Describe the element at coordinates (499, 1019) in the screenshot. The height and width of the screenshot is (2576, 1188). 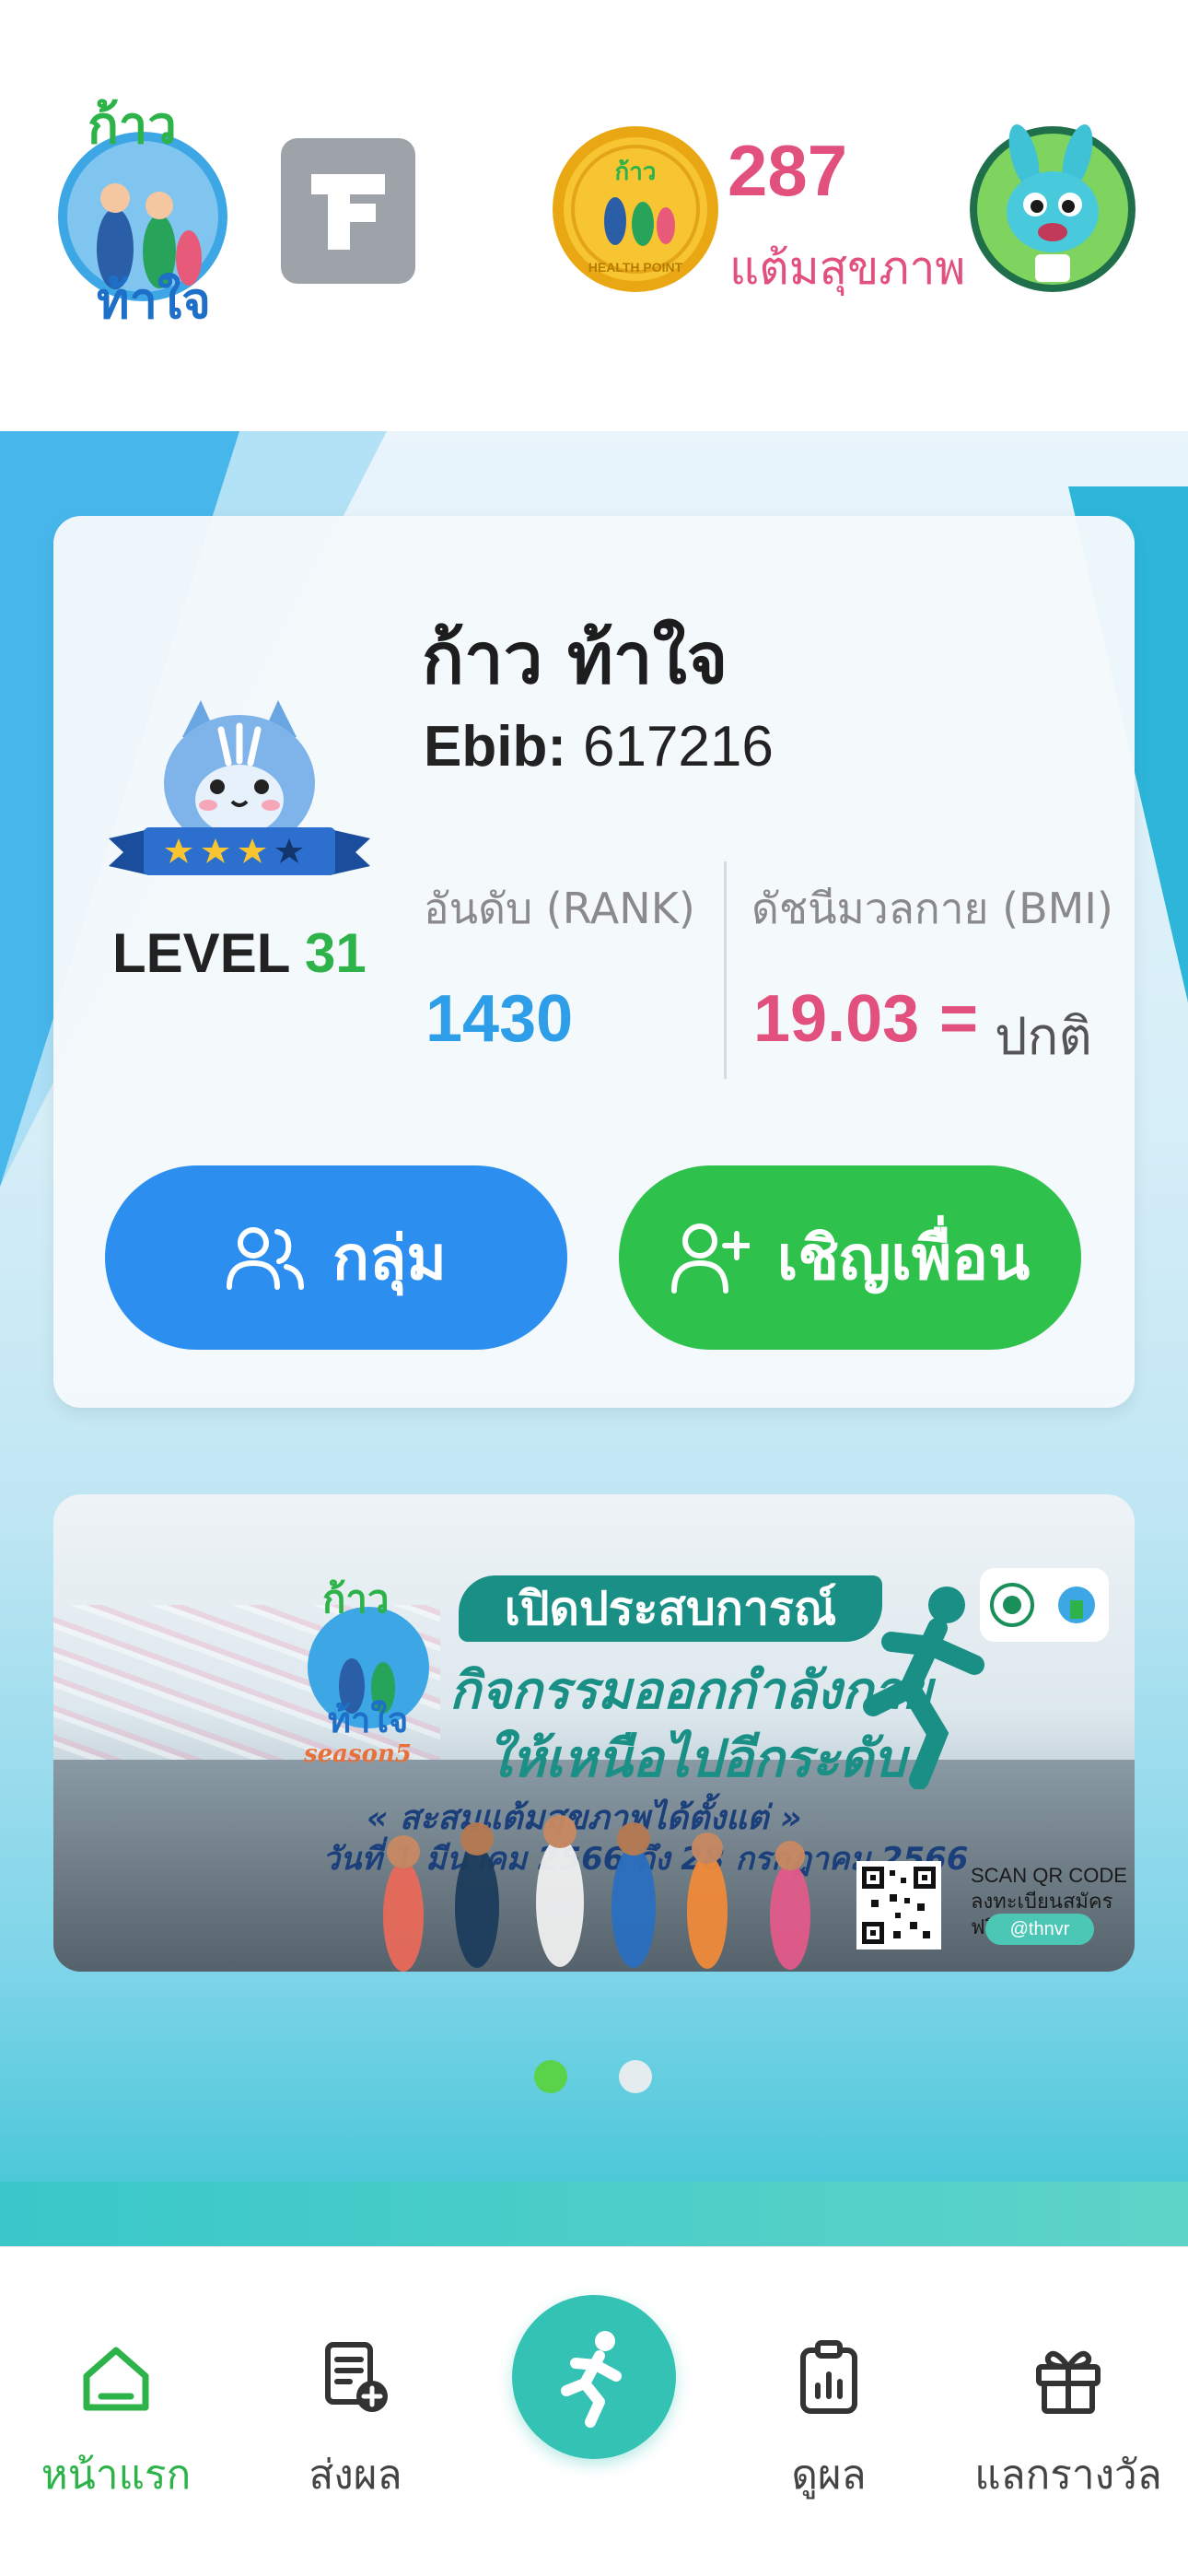
I see `rank-value: 1430` at that location.